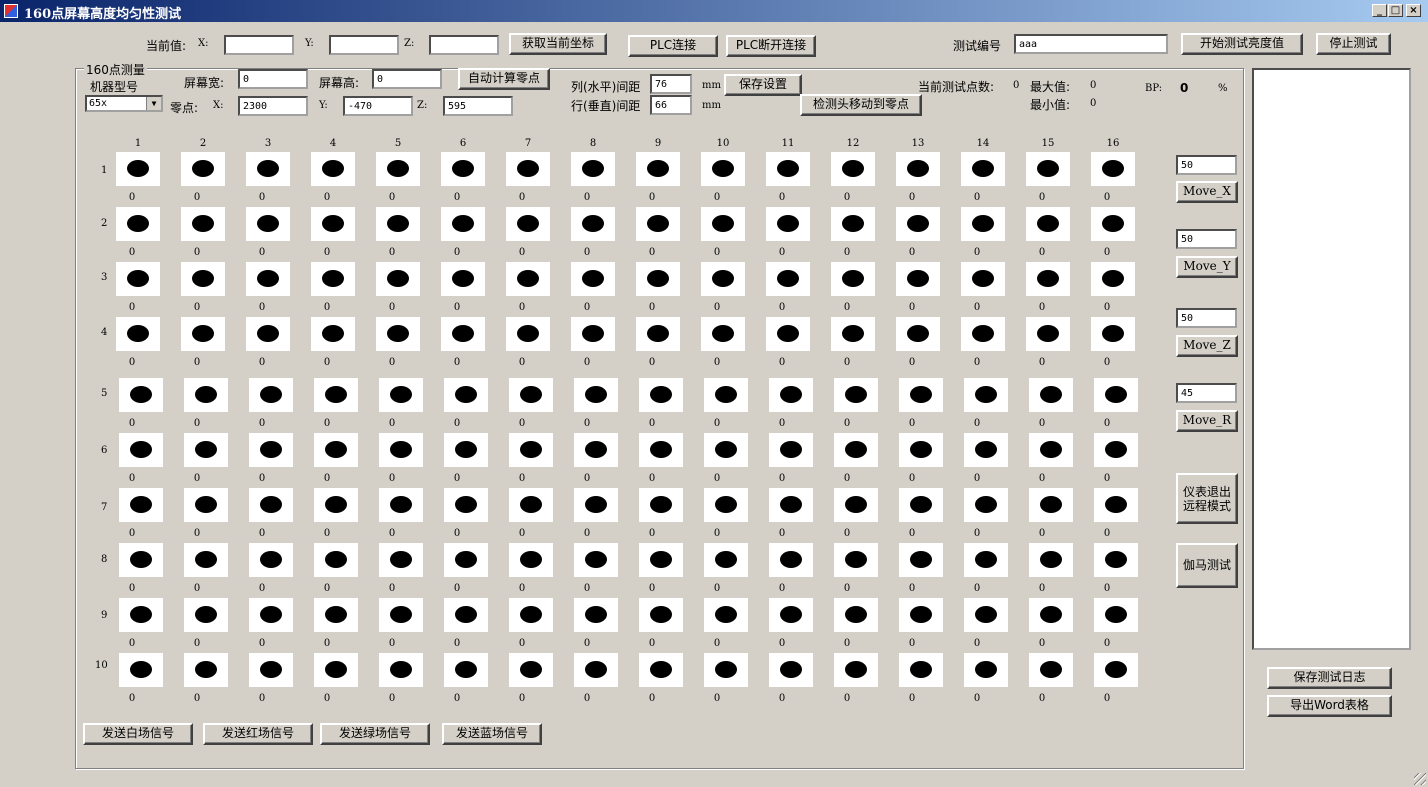 The height and width of the screenshot is (787, 1428). What do you see at coordinates (1207, 498) in the screenshot?
I see `exit-remote-button: 仪表退出远程模式` at bounding box center [1207, 498].